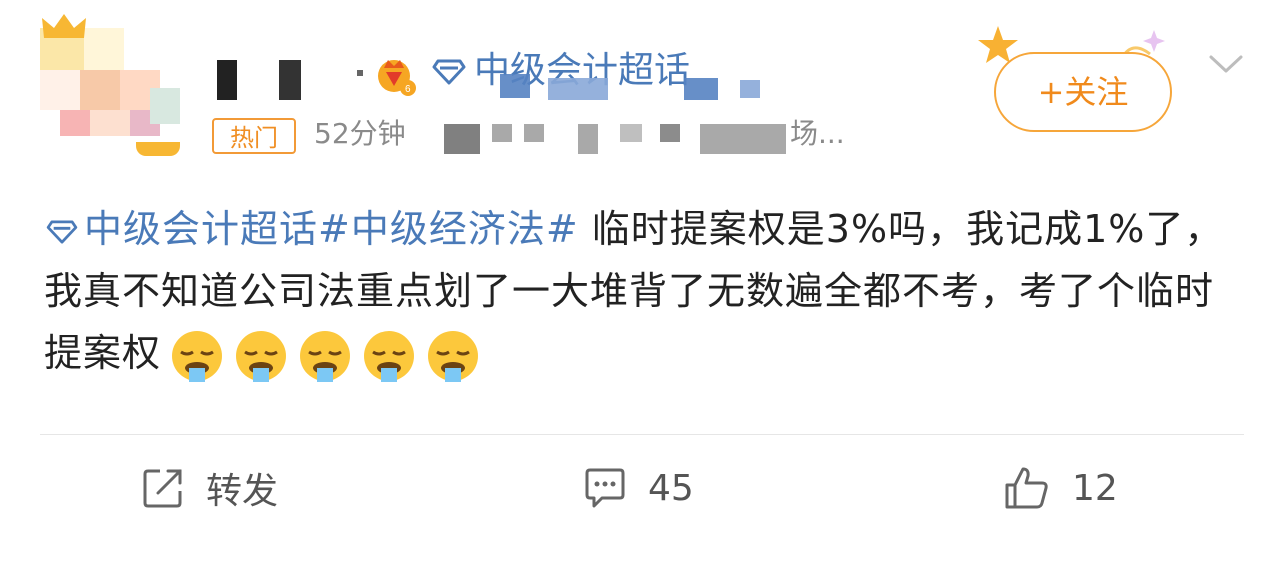  I want to click on follow-button: +关注, so click(1083, 92).